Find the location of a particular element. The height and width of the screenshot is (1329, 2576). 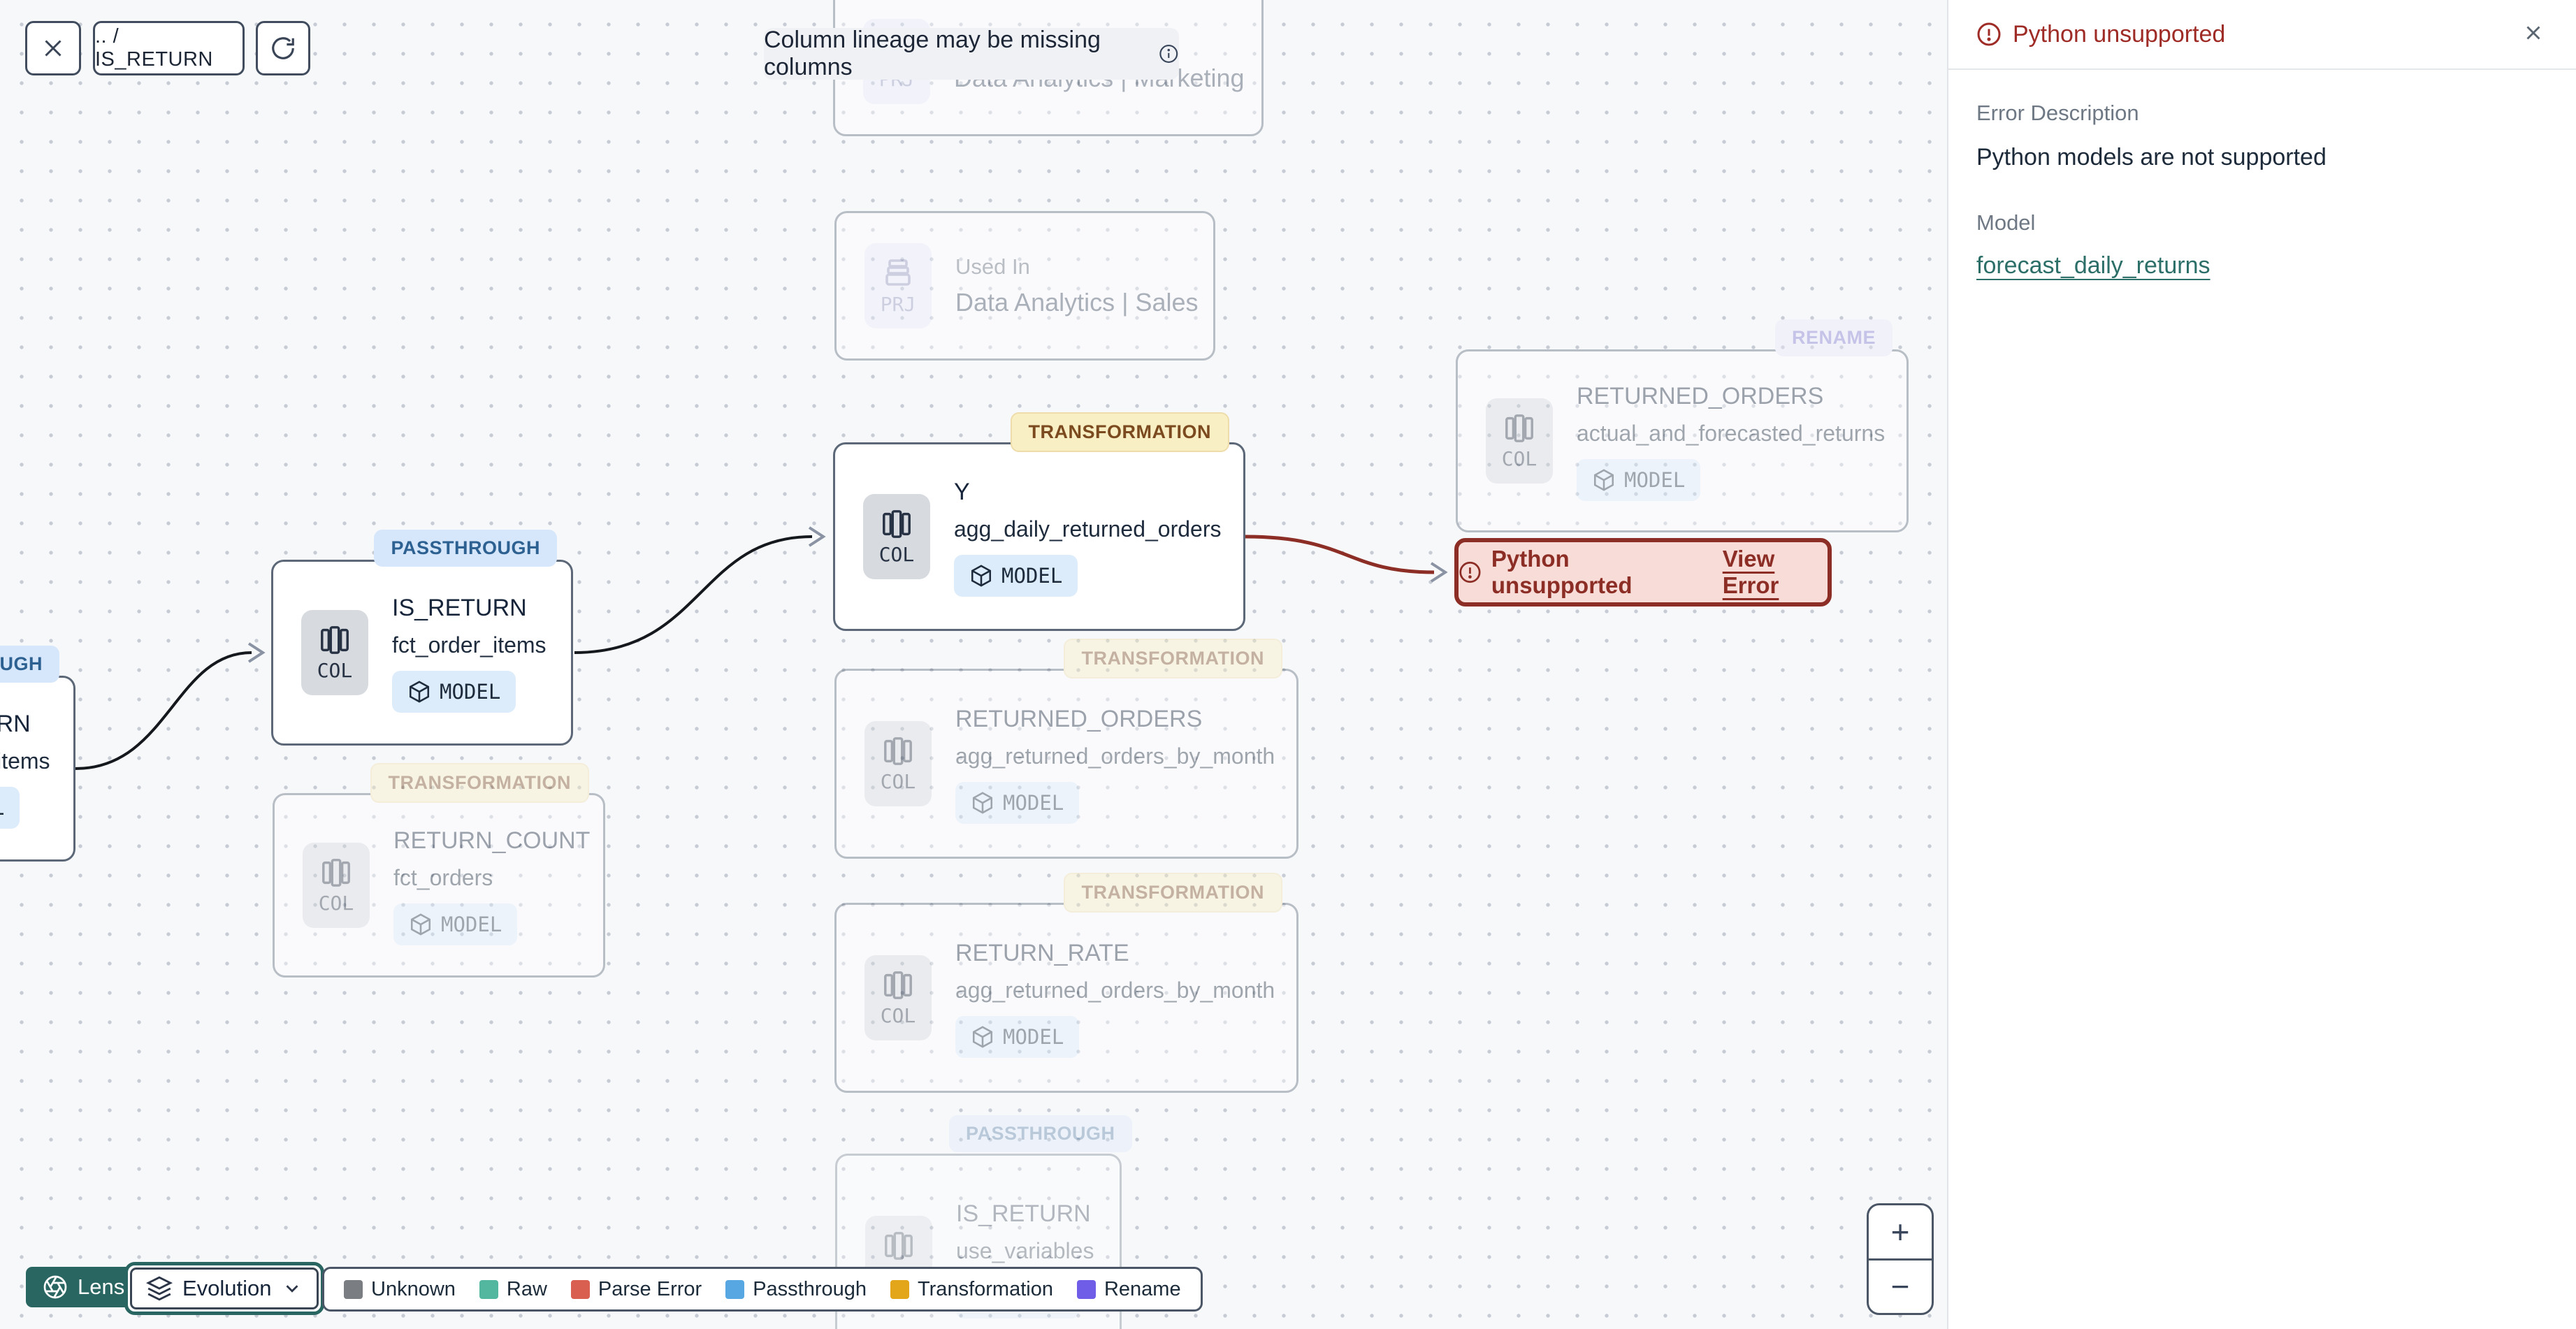

legend-label: Transformation is located at coordinates (985, 1288).